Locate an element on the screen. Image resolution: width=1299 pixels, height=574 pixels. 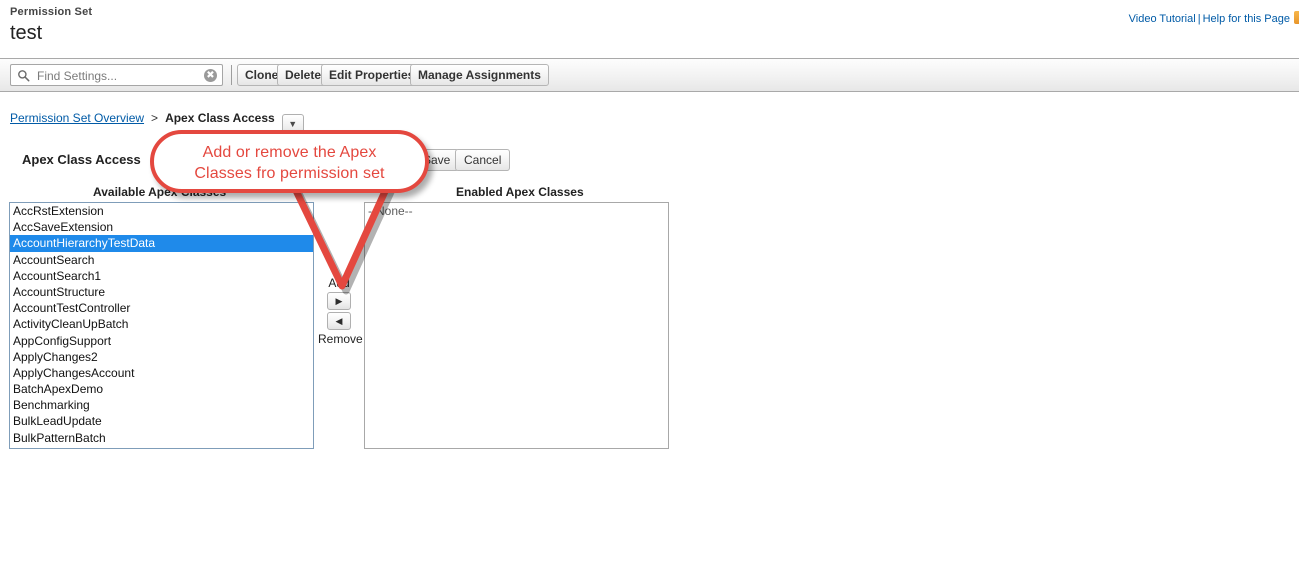
list-item: AccRstExtension is located at coordinates (161, 211).